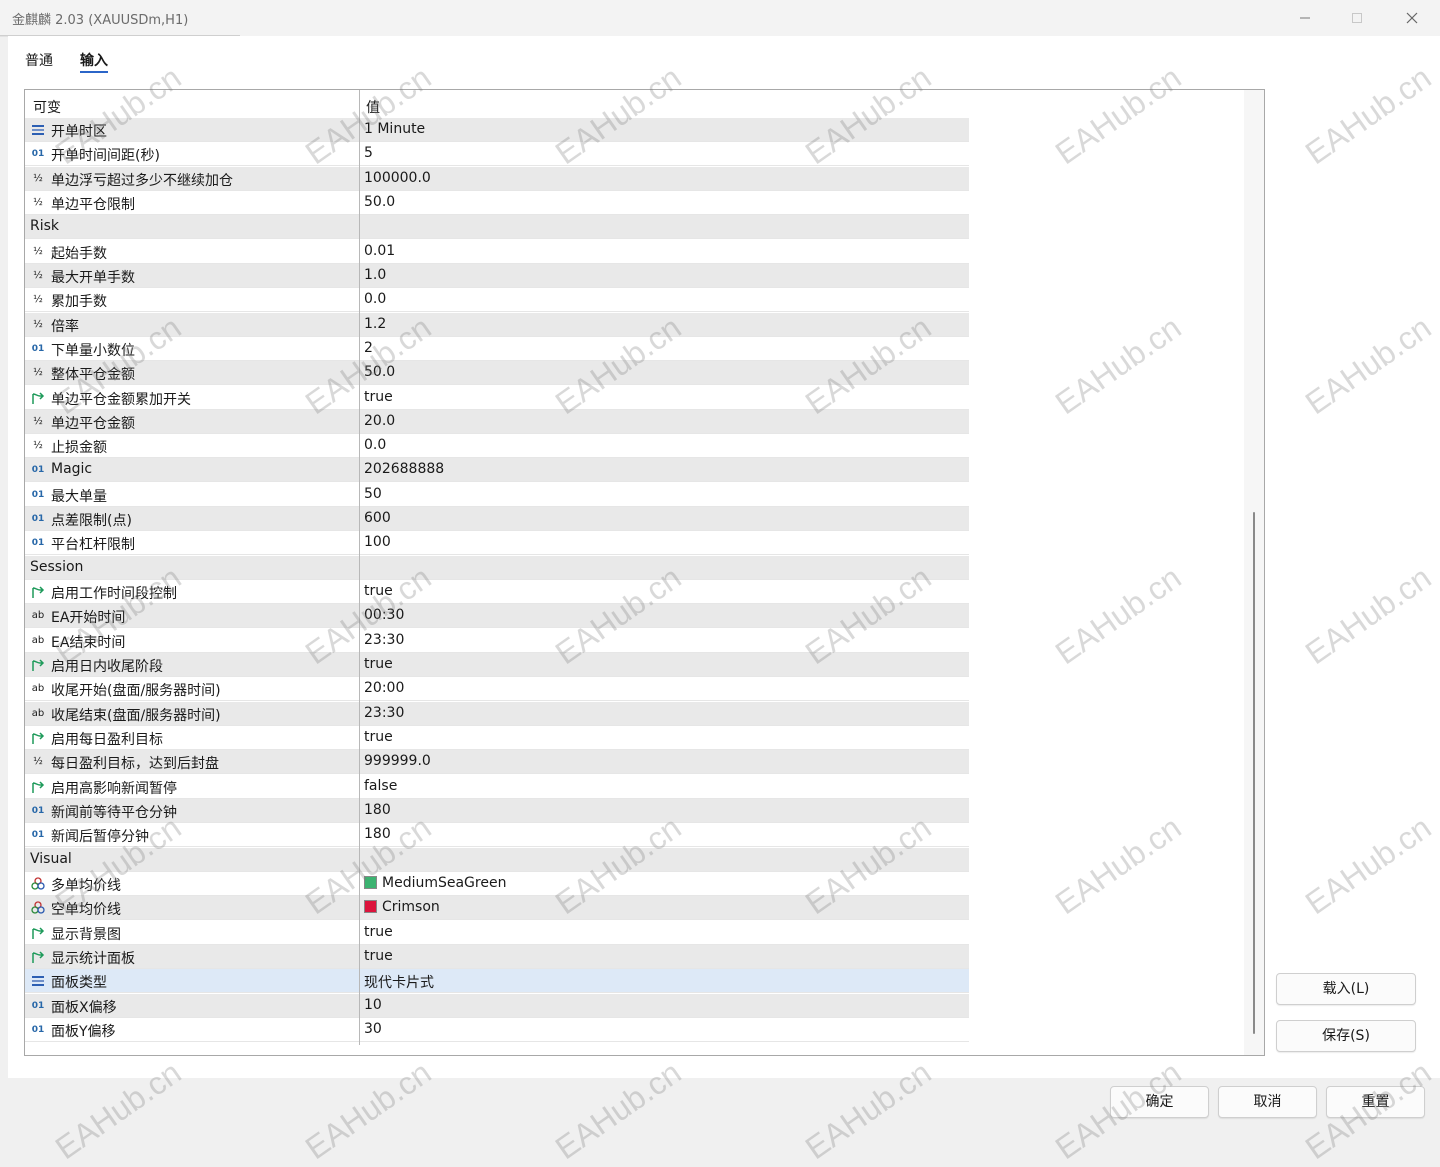  I want to click on param-name: 收尾开始(盘面/服务器时间), so click(136, 691).